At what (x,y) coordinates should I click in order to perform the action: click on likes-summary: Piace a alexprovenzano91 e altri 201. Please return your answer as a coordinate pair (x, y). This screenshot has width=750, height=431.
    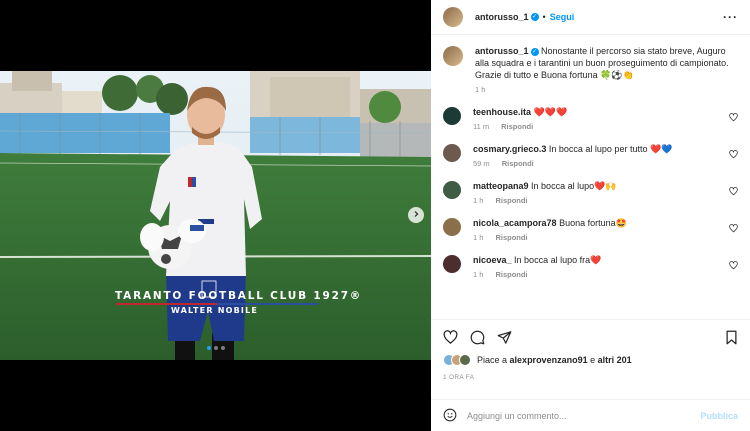
    Looking at the image, I should click on (590, 360).